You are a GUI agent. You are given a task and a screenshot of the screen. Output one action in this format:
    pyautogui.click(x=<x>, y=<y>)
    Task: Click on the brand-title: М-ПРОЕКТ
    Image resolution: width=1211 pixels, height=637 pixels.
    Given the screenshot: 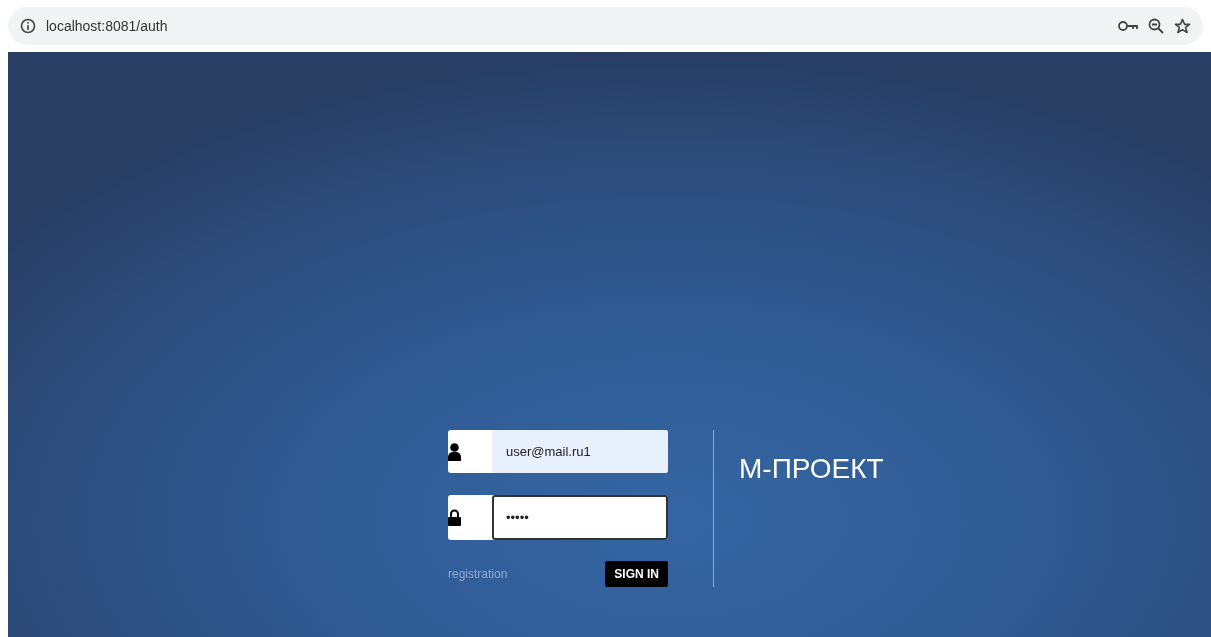 What is the action you would take?
    pyautogui.click(x=811, y=469)
    